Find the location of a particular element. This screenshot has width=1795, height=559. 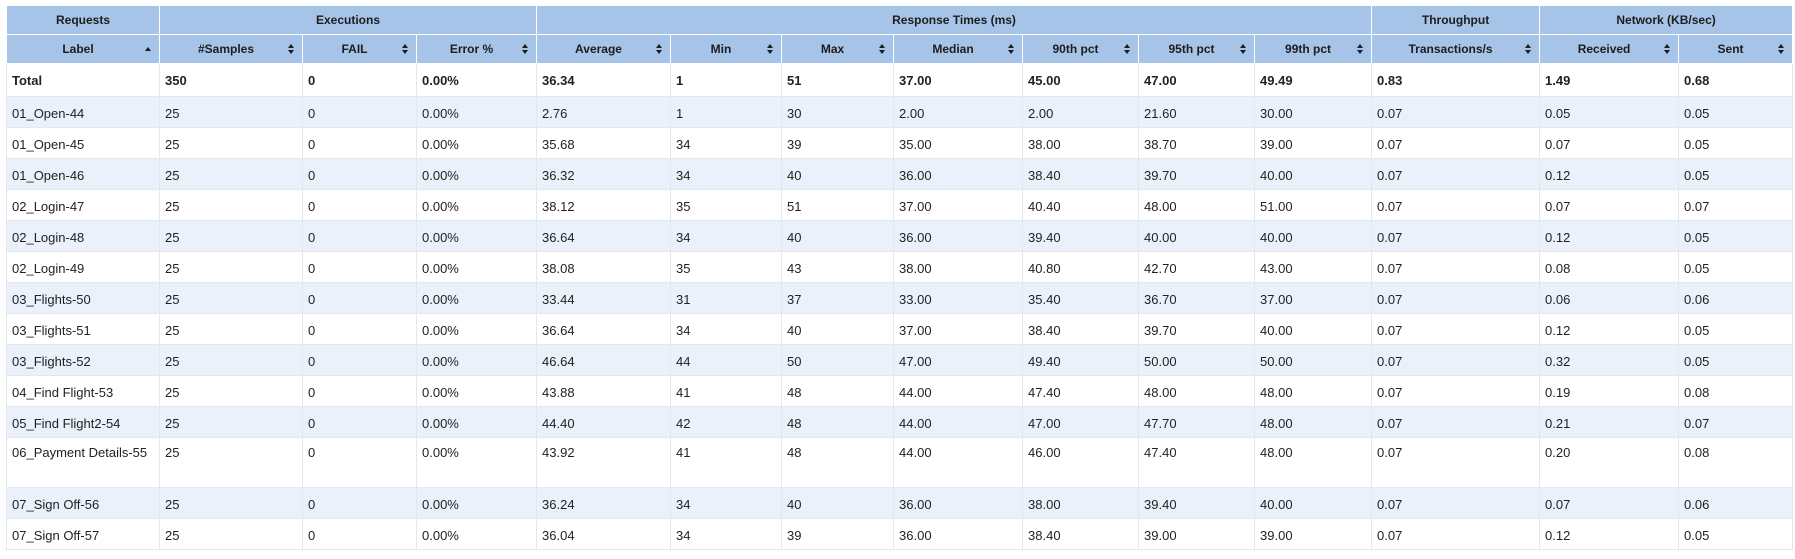

col-header-min: Min is located at coordinates (726, 49).